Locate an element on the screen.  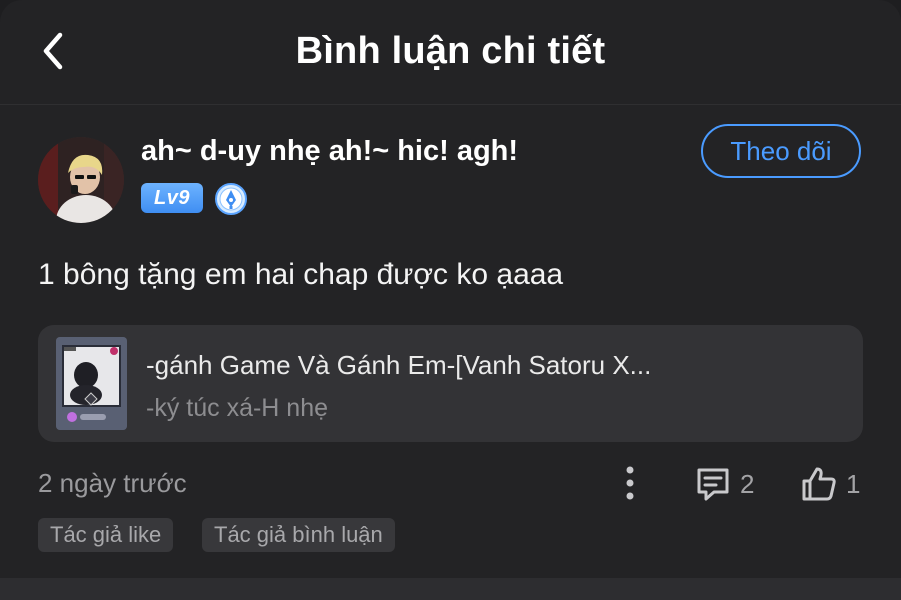
like-button: 1 is located at coordinates (830, 484).